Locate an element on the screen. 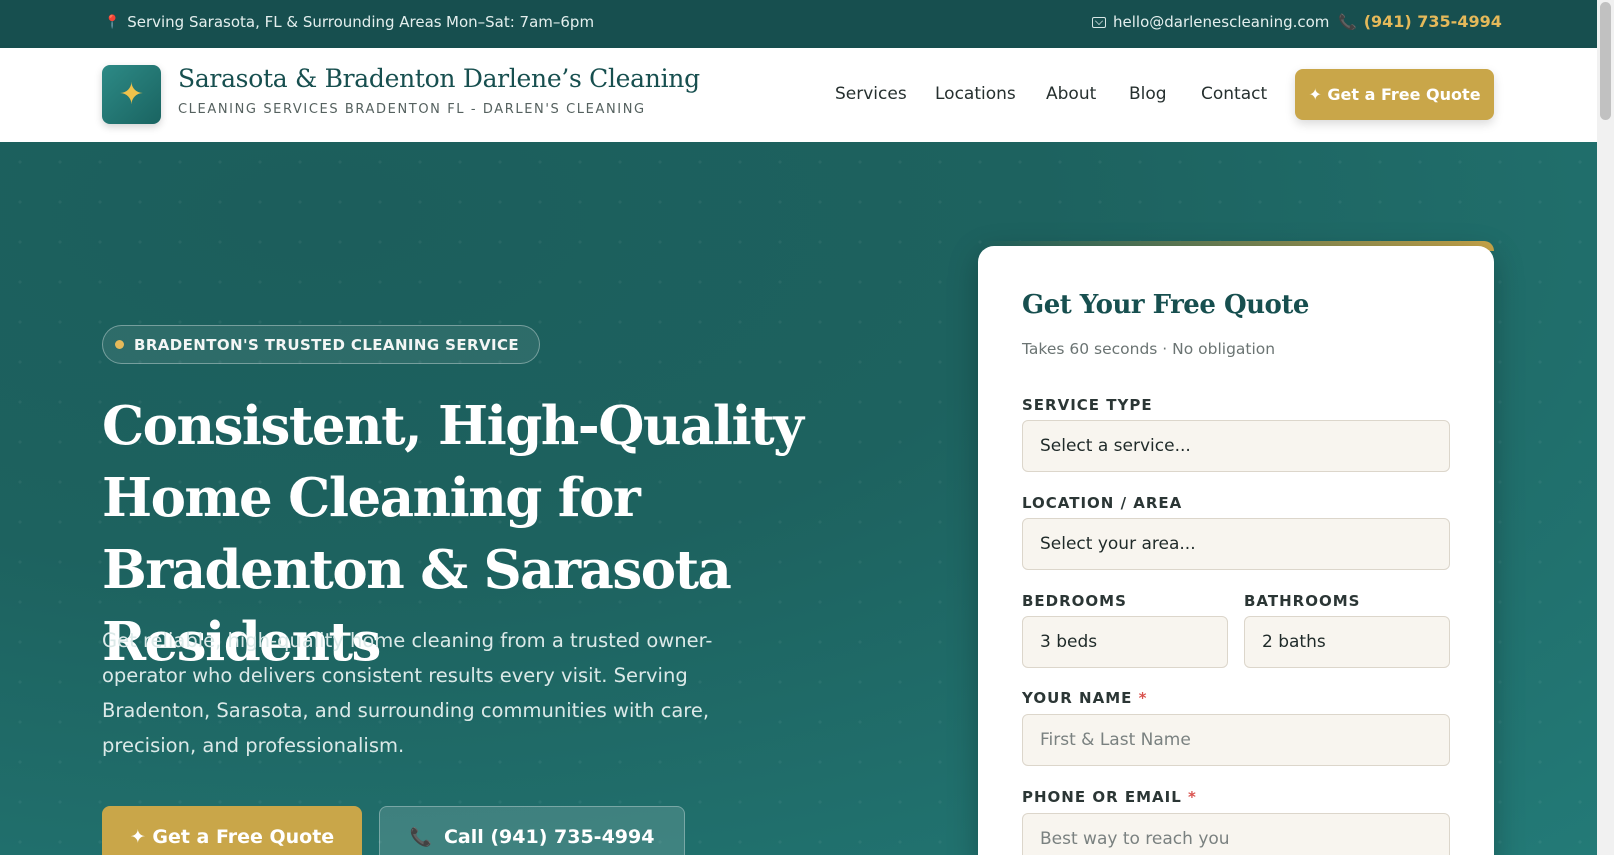 This screenshot has width=1614, height=855. hero-quote-button: ✦ Get a Free Quote is located at coordinates (232, 830).